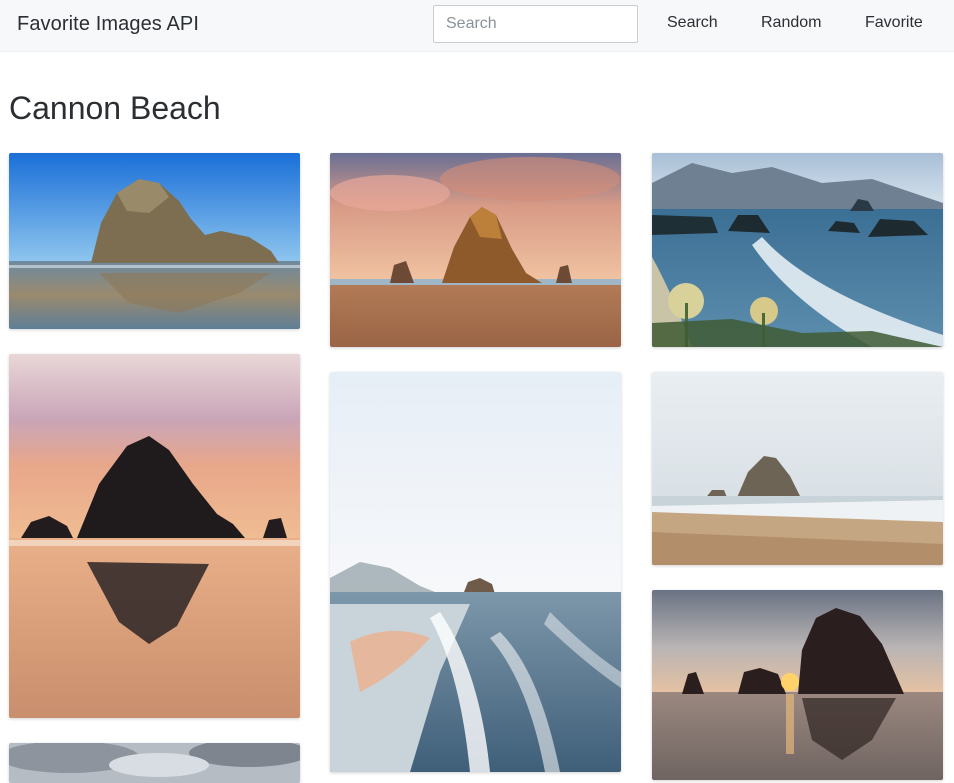  Describe the element at coordinates (108, 24) in the screenshot. I see `brand-link: Favorite Images API` at that location.